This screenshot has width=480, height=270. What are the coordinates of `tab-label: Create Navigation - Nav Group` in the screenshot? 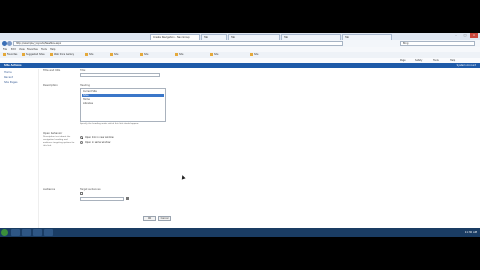 It's located at (171, 37).